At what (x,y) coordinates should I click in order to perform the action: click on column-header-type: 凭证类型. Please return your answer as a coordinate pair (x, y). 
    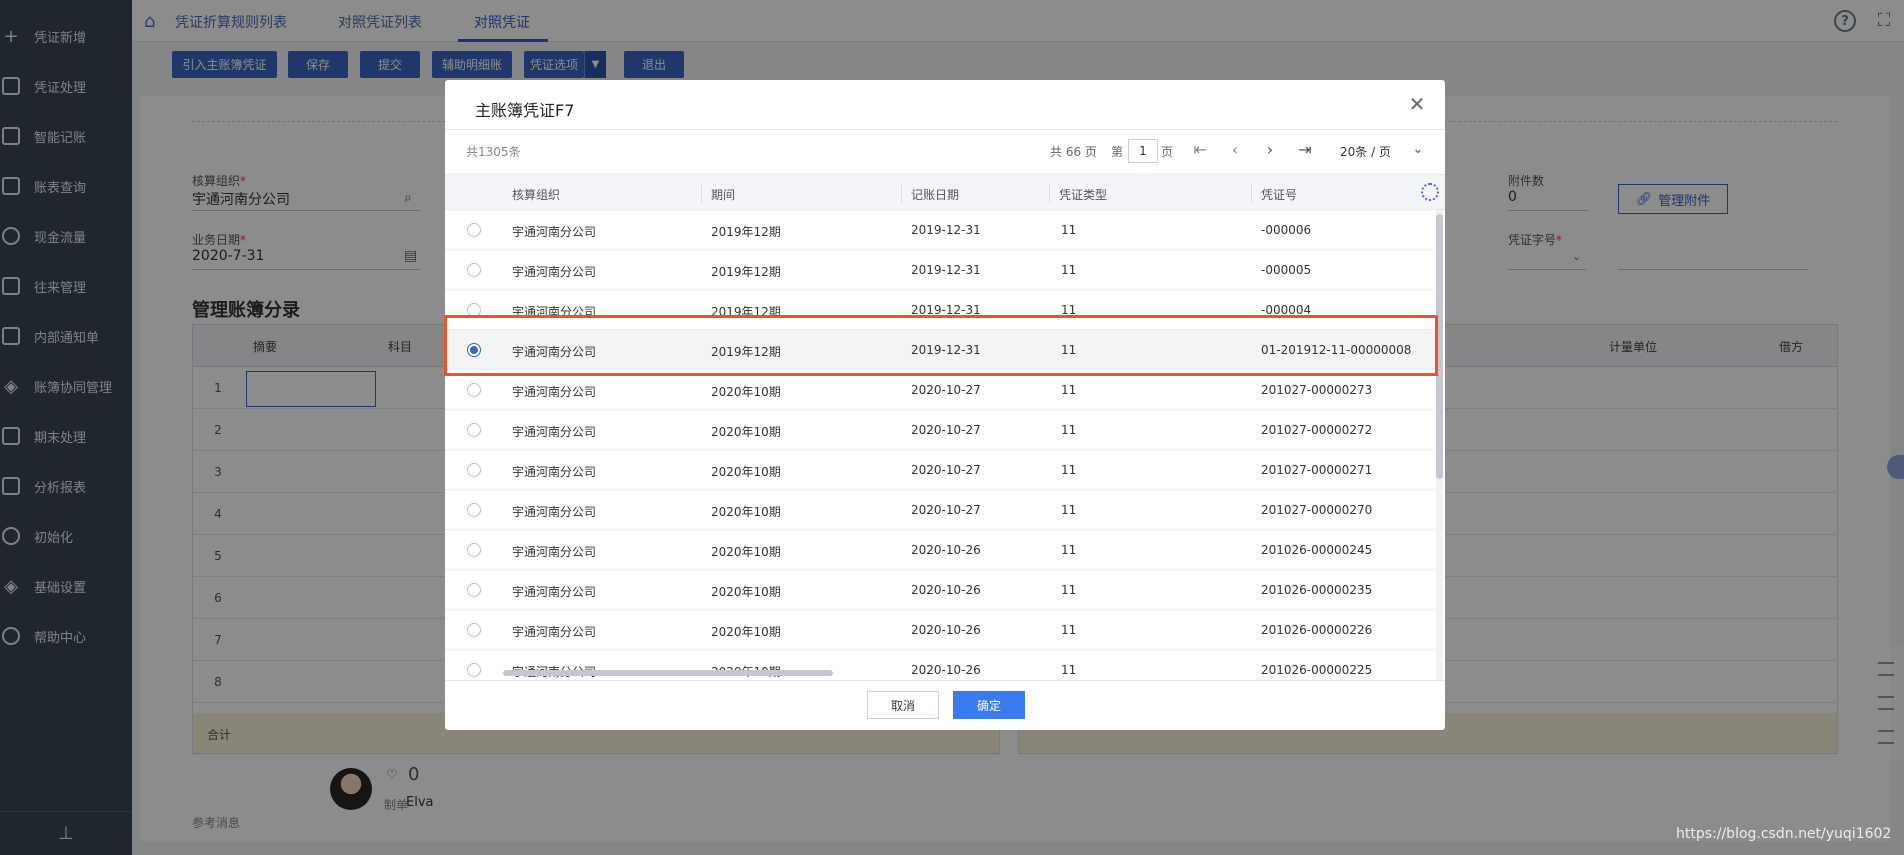
    Looking at the image, I should click on (1083, 195).